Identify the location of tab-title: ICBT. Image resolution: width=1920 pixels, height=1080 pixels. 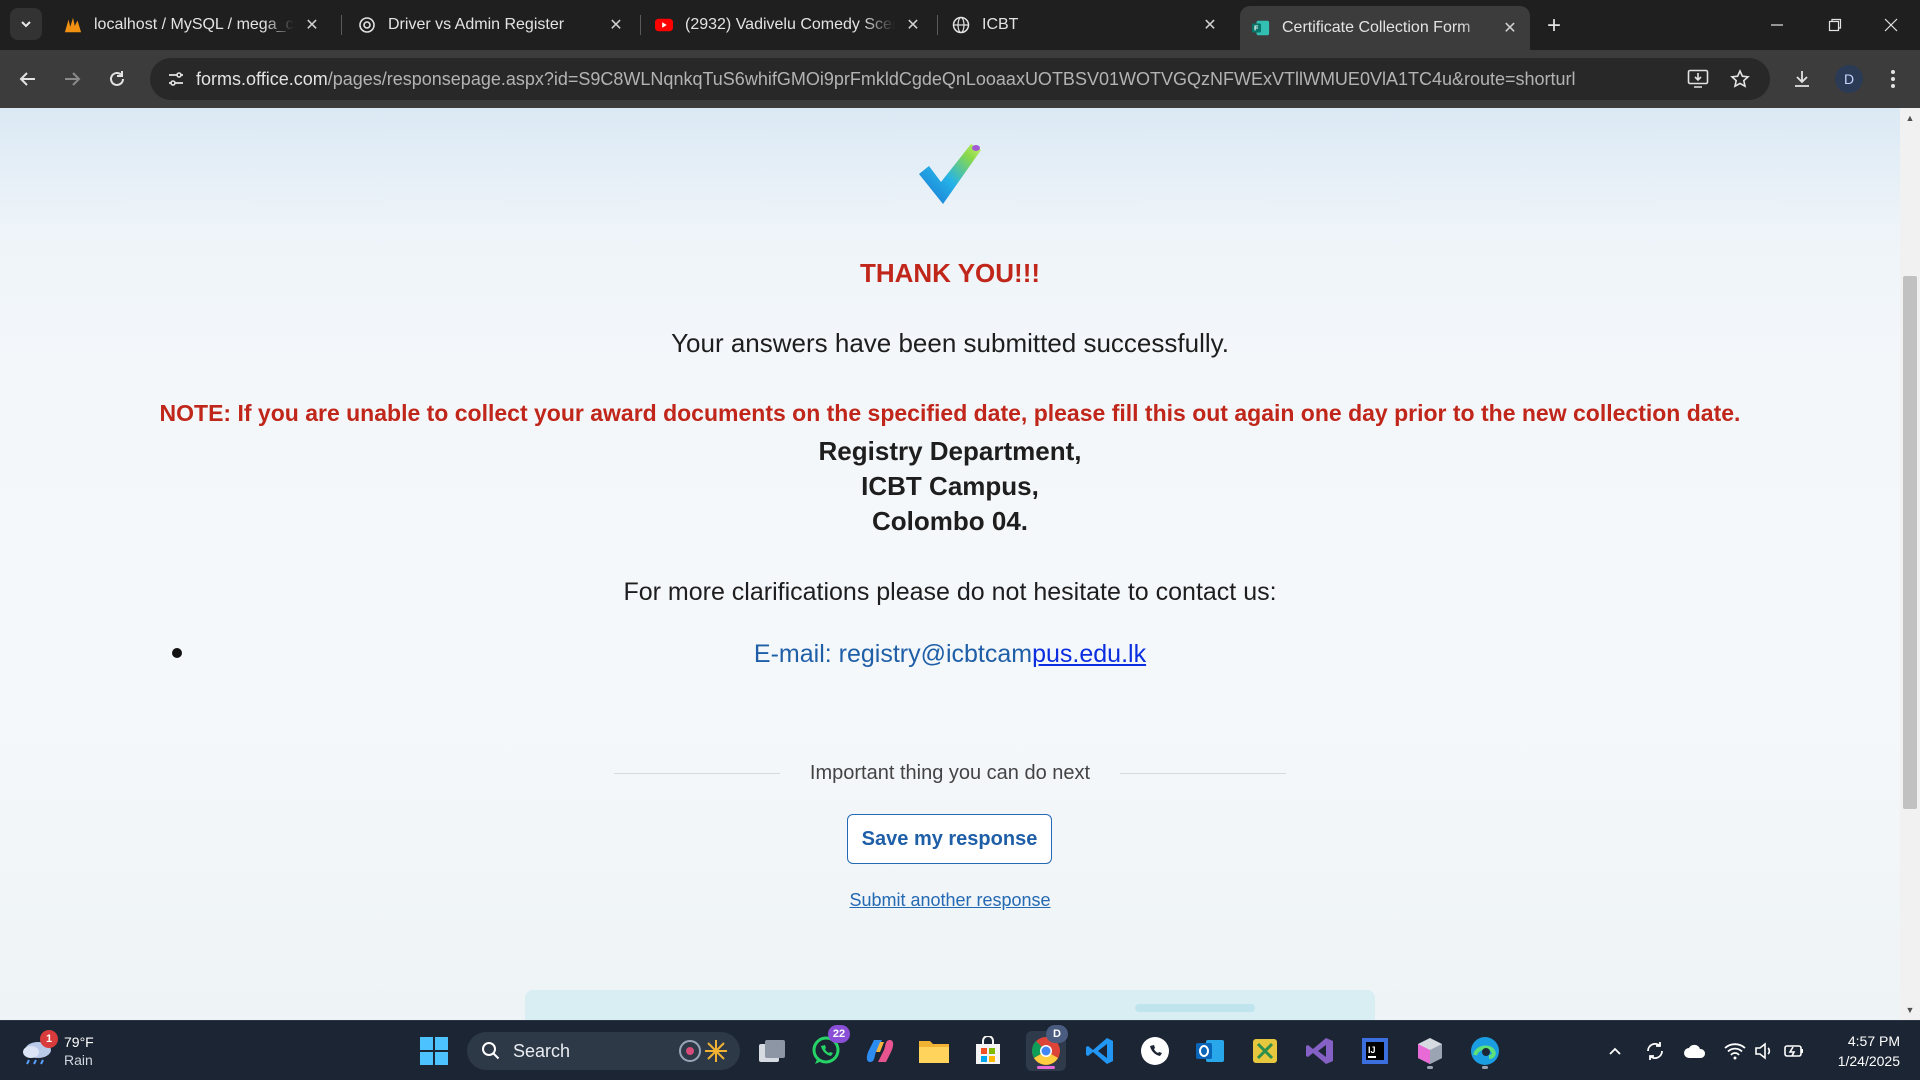
(1000, 24).